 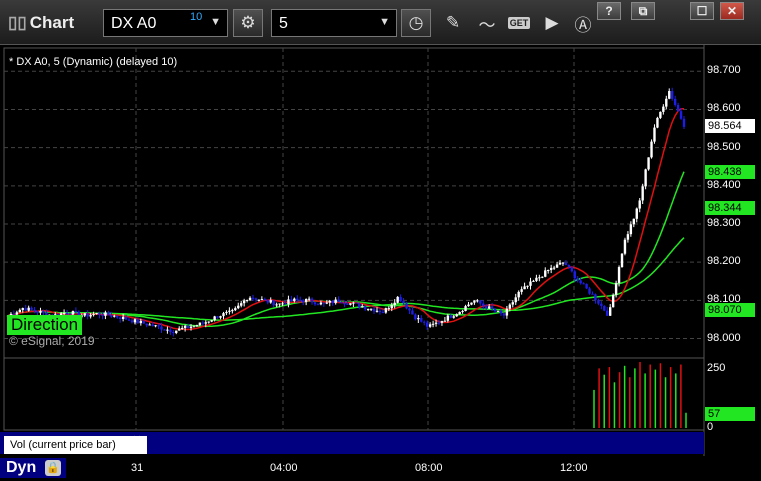 I want to click on pencil-icon: ✎, so click(x=453, y=23).